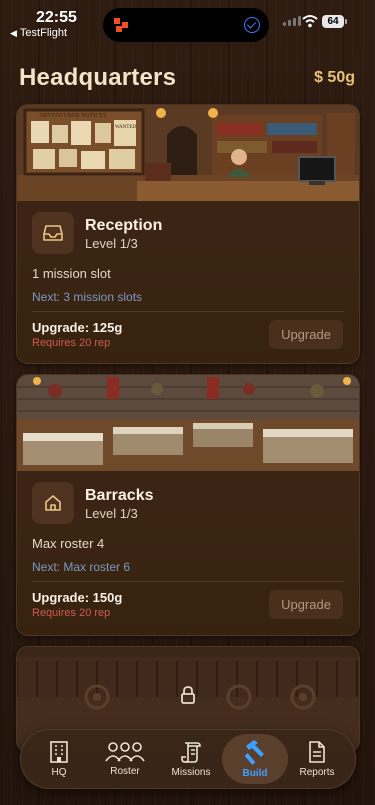 This screenshot has height=805, width=375. Describe the element at coordinates (73, 116) in the screenshot. I see `notice-board-sign: ADVENTURER NOTICES` at that location.